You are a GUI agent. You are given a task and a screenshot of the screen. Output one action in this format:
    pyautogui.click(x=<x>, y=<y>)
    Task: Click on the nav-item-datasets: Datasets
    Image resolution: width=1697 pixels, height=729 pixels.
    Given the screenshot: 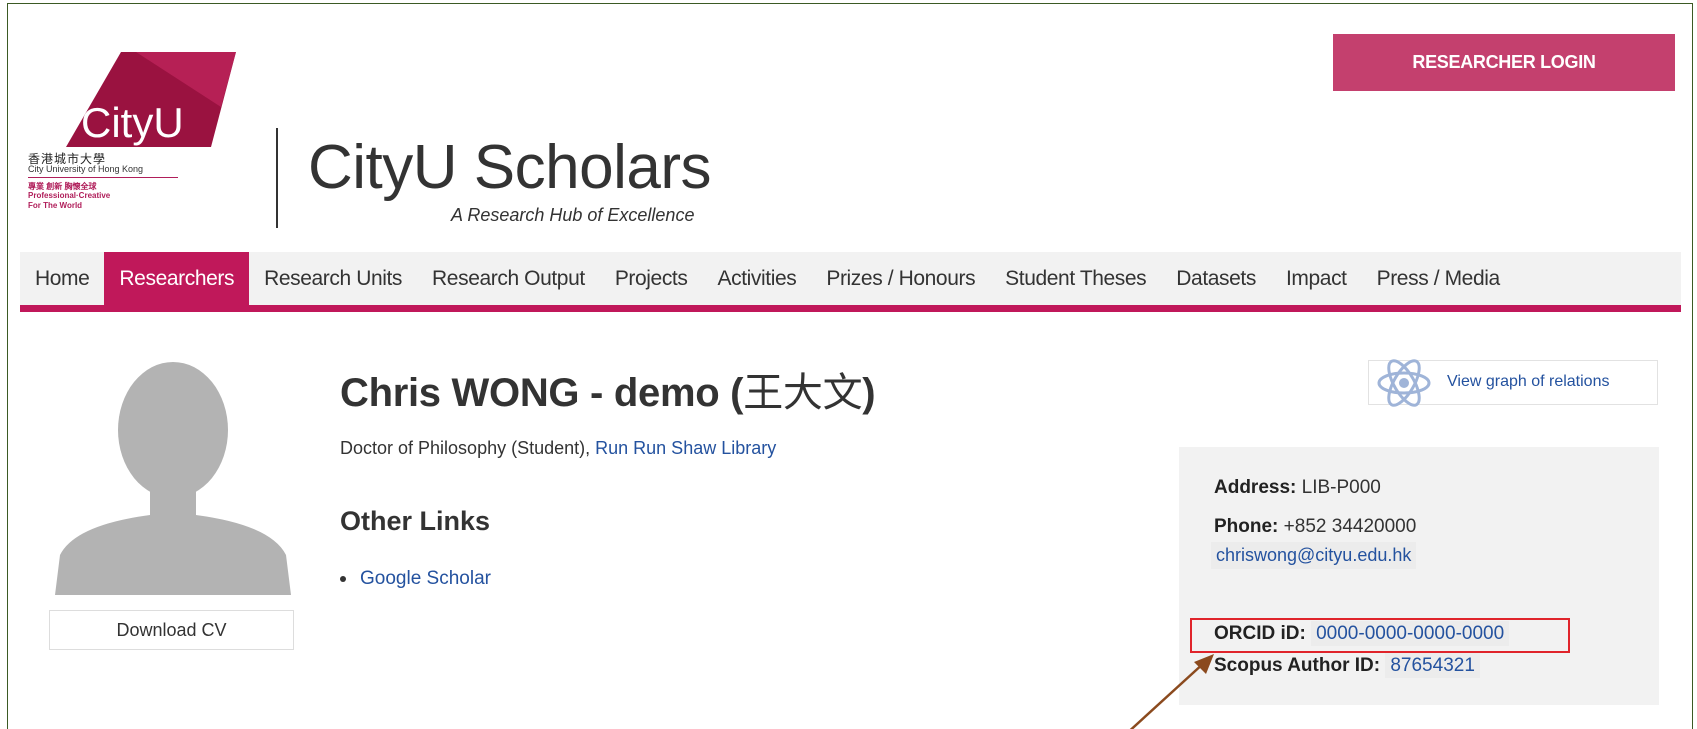 What is the action you would take?
    pyautogui.click(x=1216, y=278)
    